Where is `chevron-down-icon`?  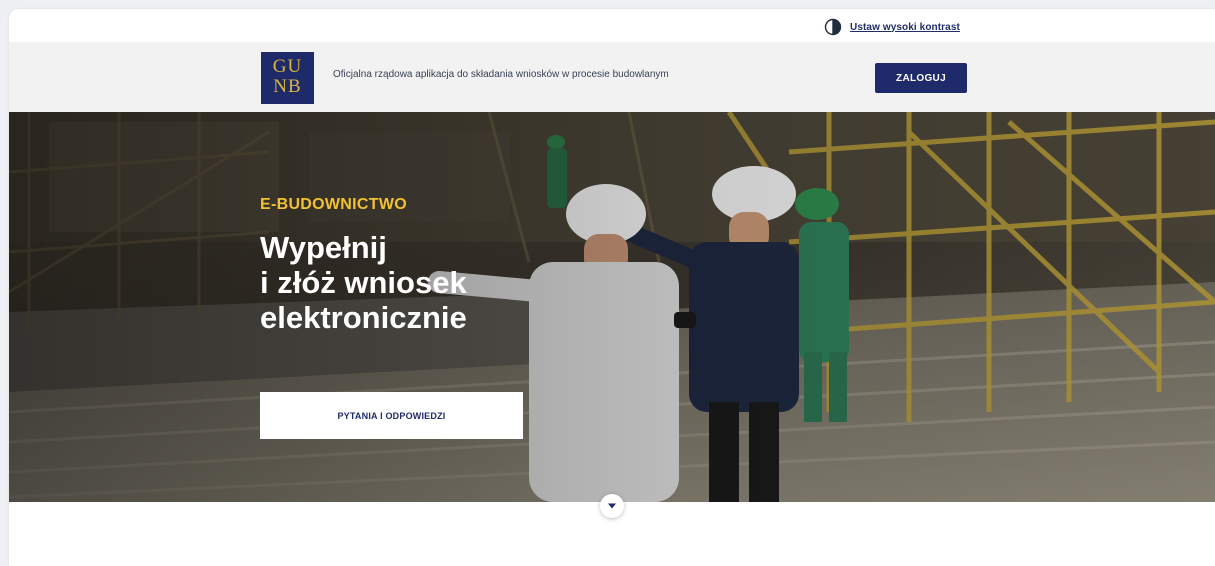
chevron-down-icon is located at coordinates (612, 506).